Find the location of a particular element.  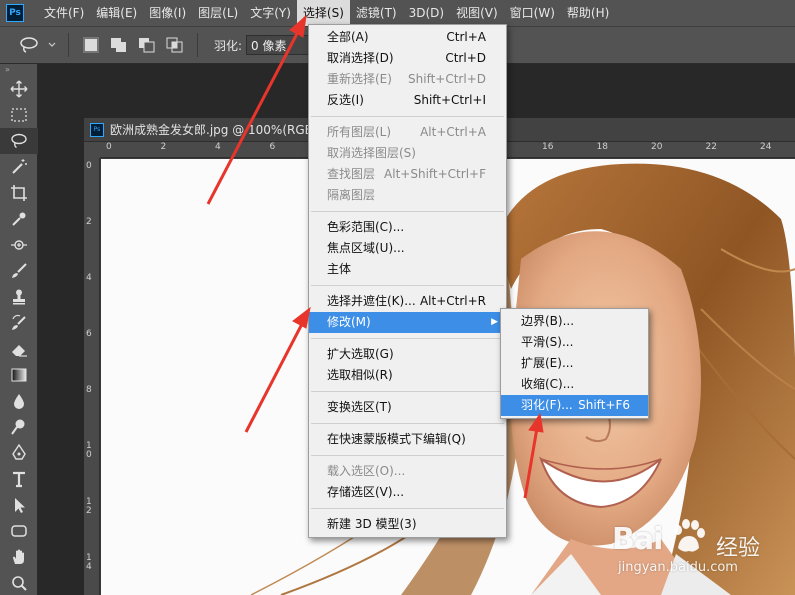

menu-item-deselect: 取消选择(D) Ctrl+D is located at coordinates (407, 58).